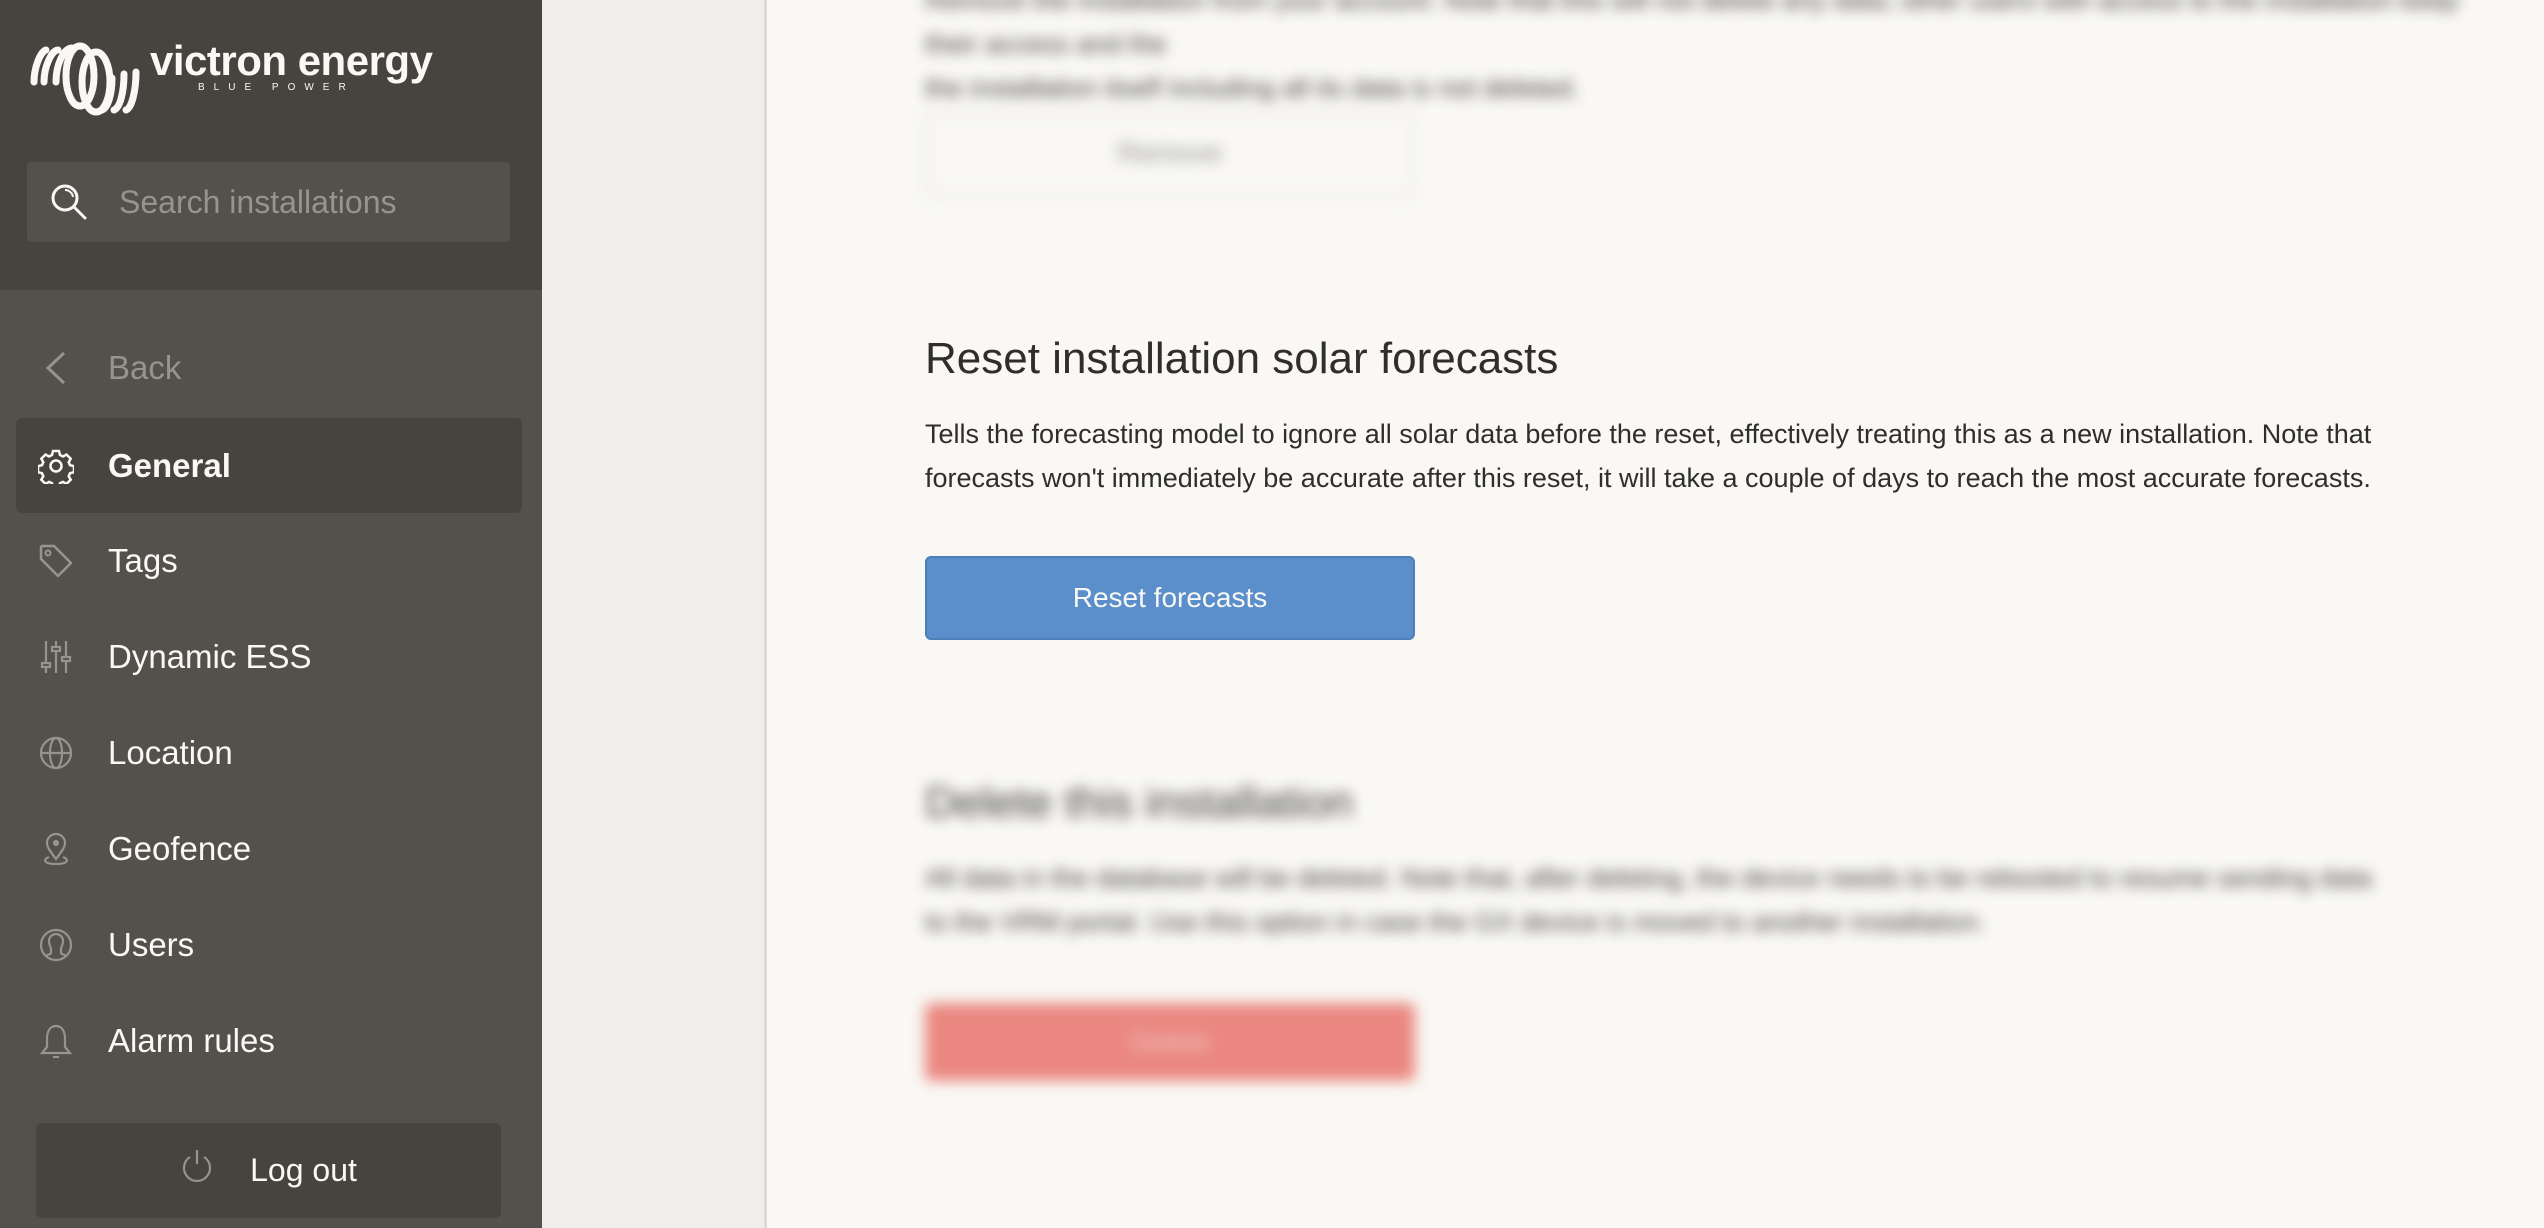 Image resolution: width=2544 pixels, height=1228 pixels. I want to click on sliders-icon, so click(56, 657).